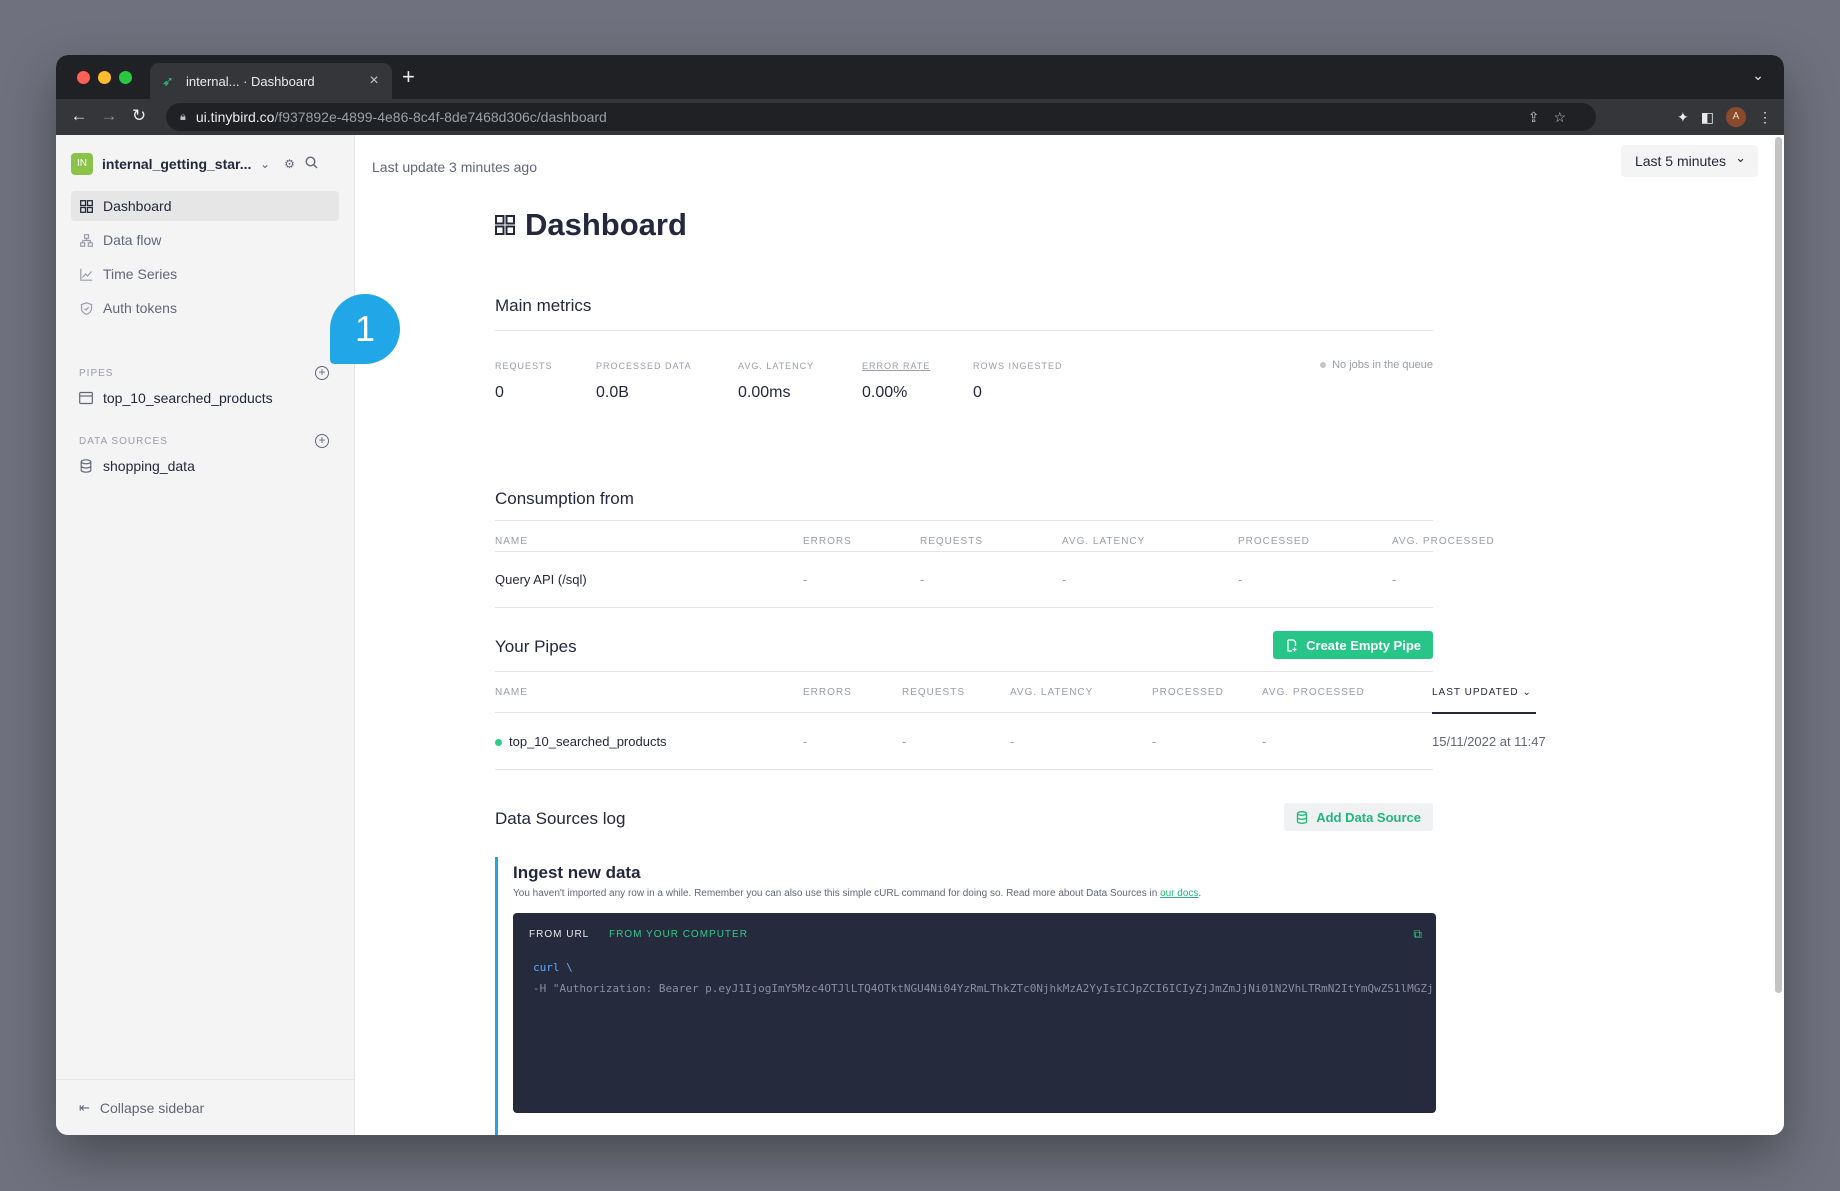 Image resolution: width=1840 pixels, height=1191 pixels. What do you see at coordinates (132, 240) in the screenshot?
I see `sidebar-item-label: Data flow` at bounding box center [132, 240].